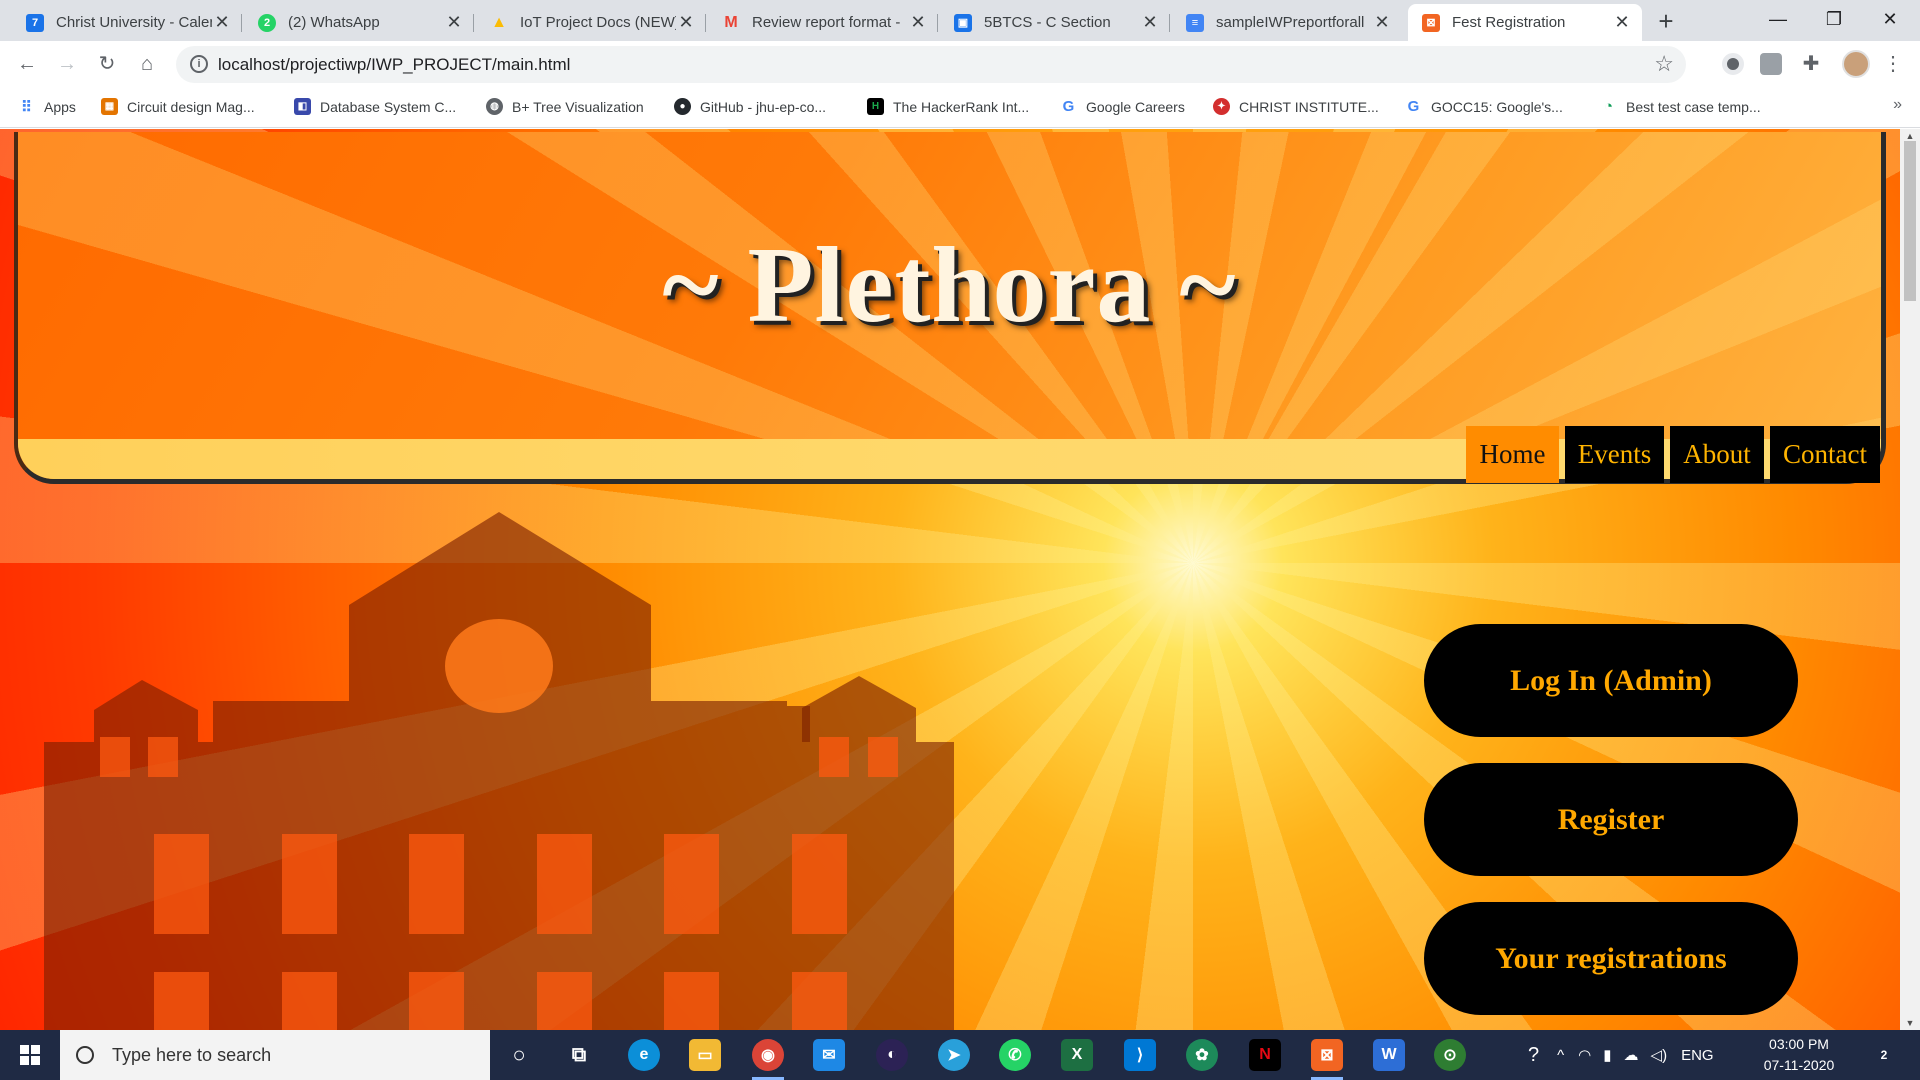  I want to click on reload-button: ↻, so click(107, 64).